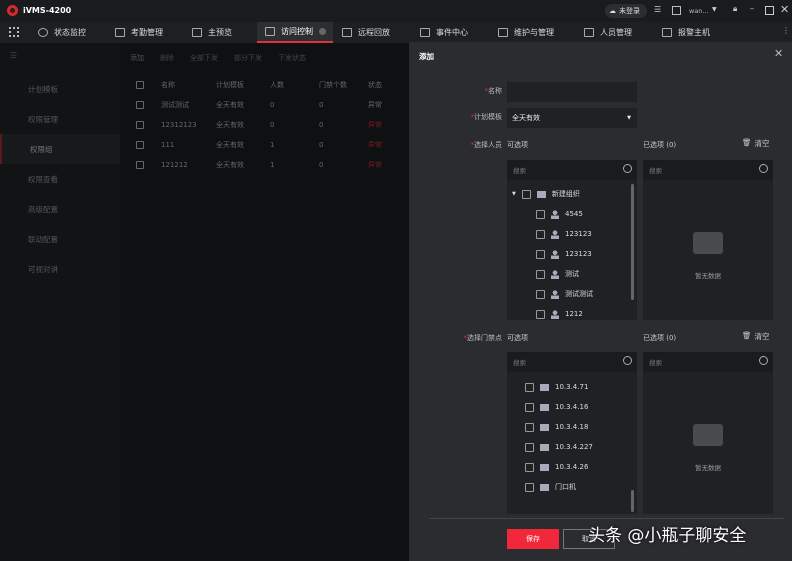 The height and width of the screenshot is (561, 792). I want to click on add-button: 添加, so click(137, 58).